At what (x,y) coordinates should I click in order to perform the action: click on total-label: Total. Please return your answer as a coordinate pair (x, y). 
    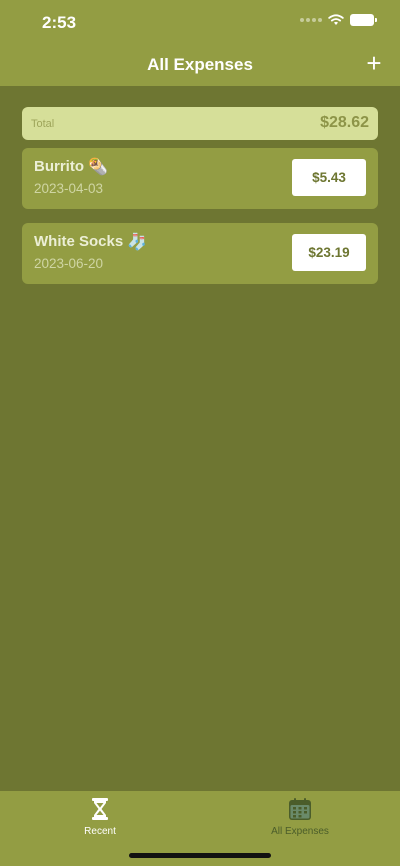
    Looking at the image, I should click on (43, 124).